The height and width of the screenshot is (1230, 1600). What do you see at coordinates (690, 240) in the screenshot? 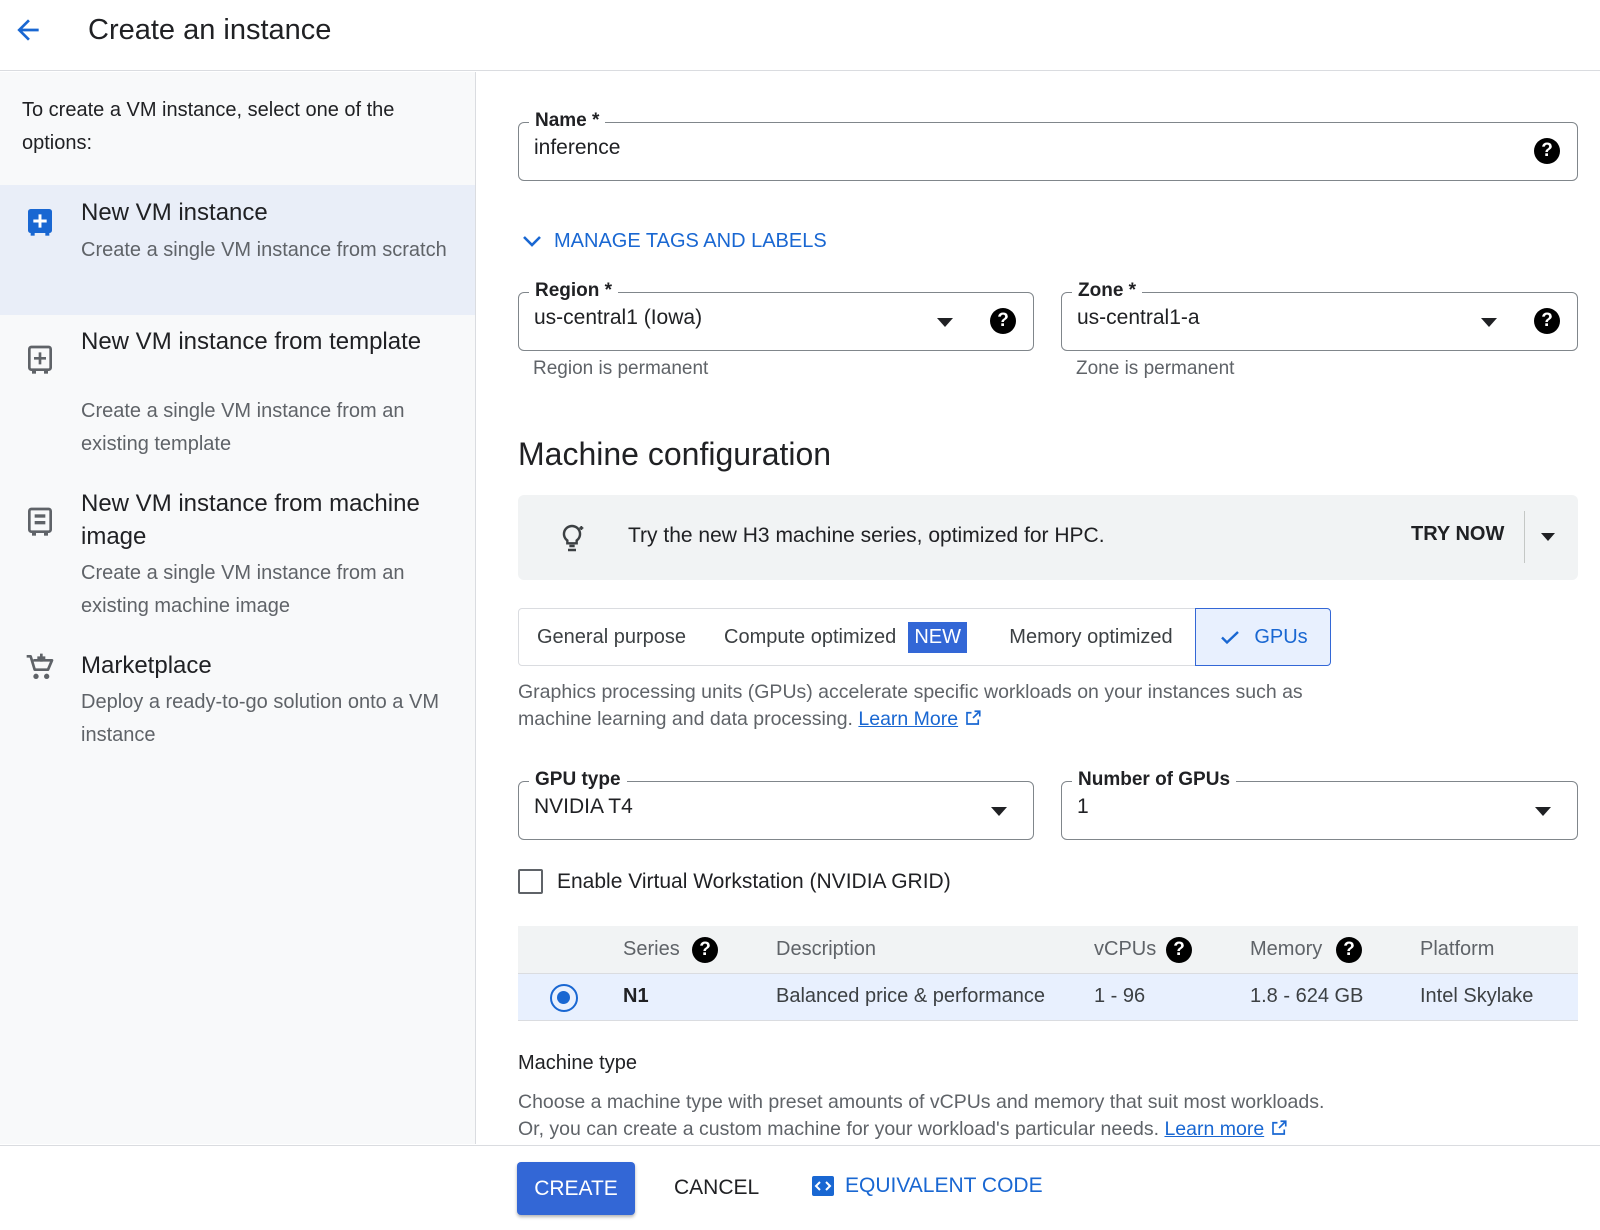
I see `manage-tags-label: MANAGE TAGS AND LABELS` at bounding box center [690, 240].